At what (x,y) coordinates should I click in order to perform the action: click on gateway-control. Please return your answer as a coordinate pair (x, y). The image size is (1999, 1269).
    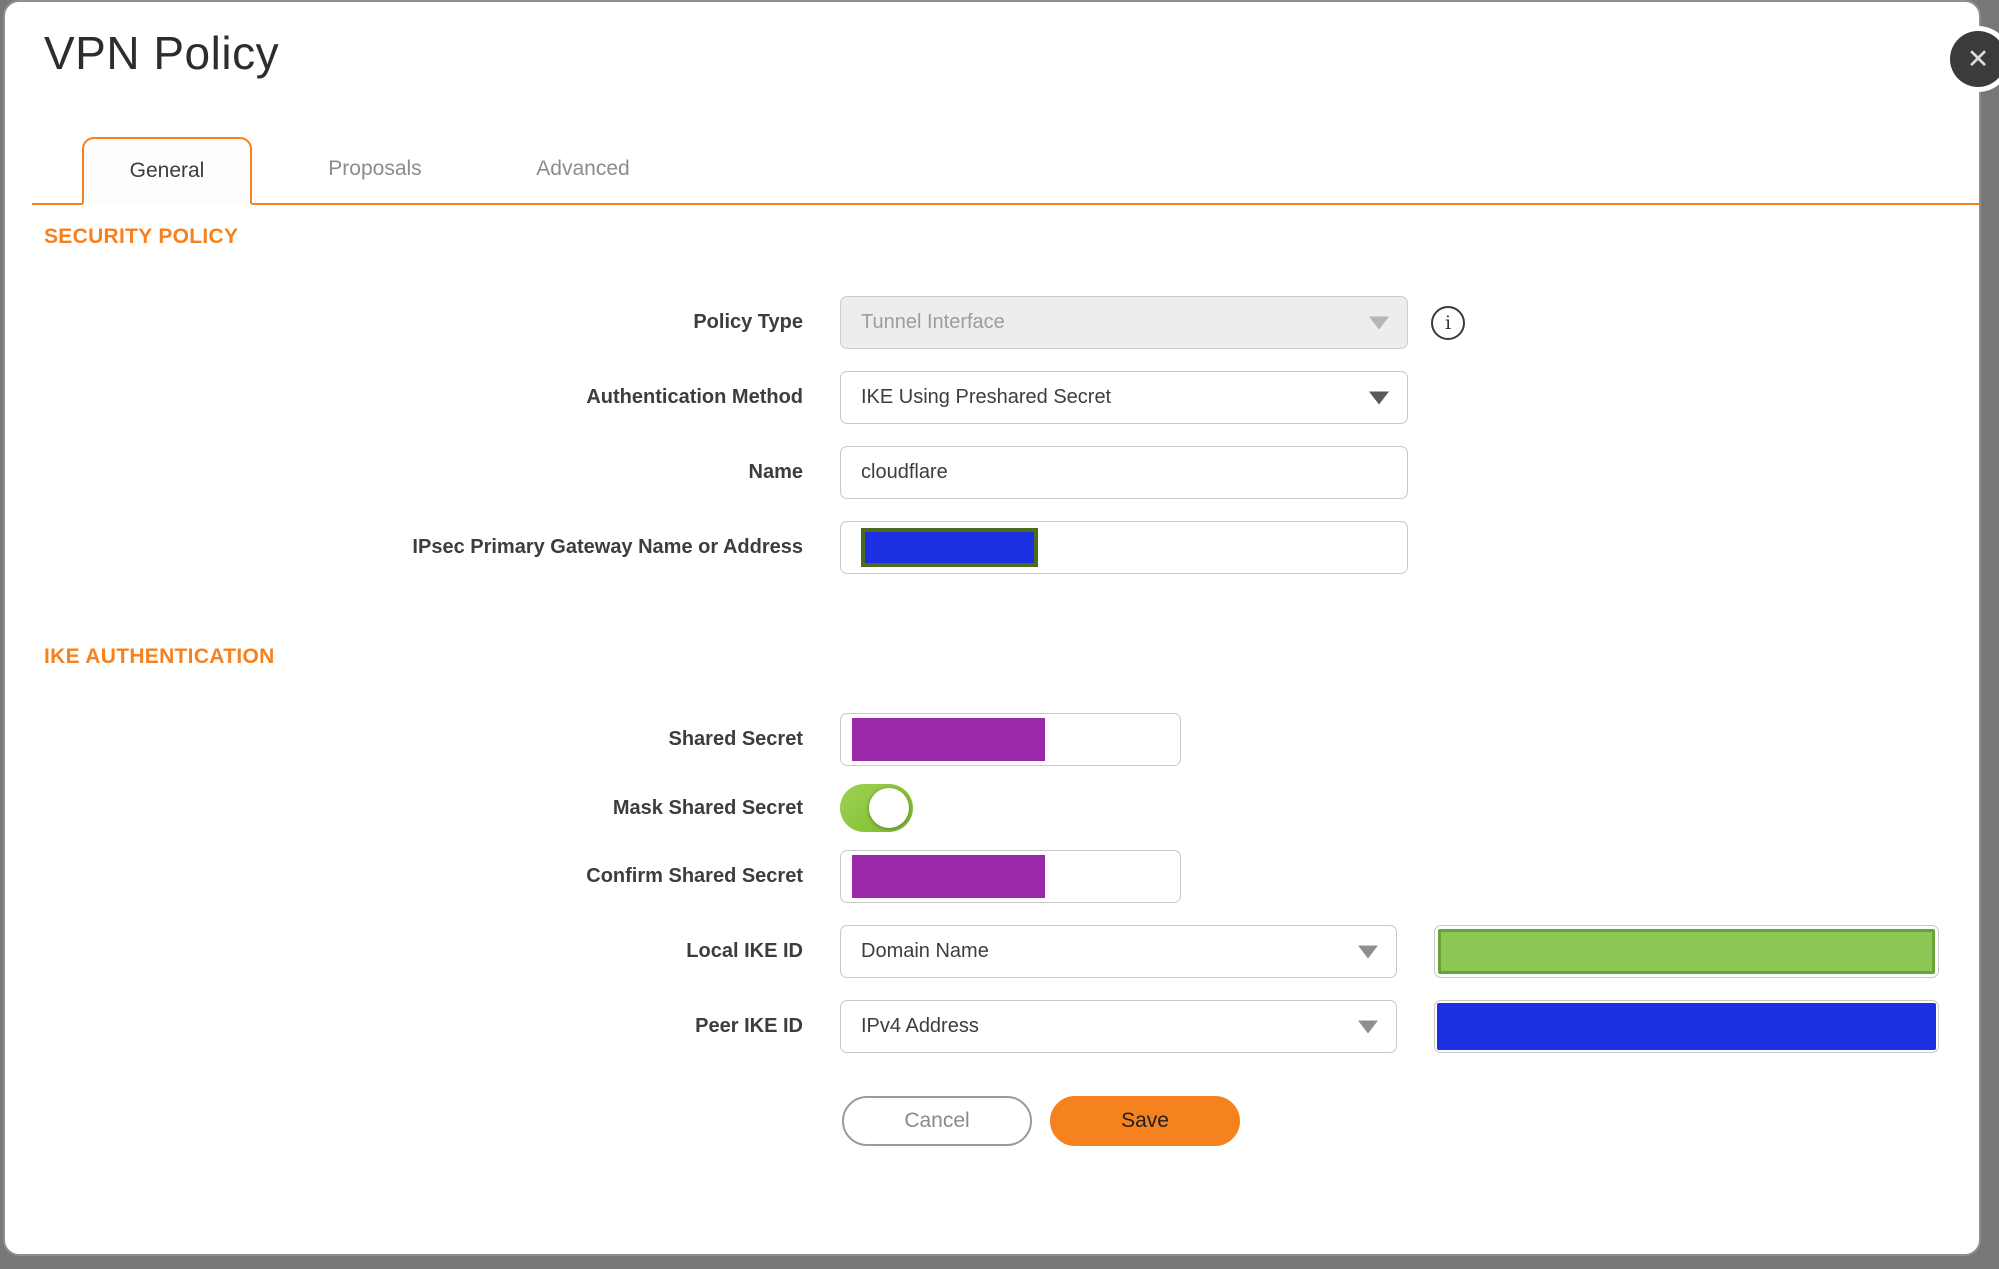
    Looking at the image, I should click on (1124, 547).